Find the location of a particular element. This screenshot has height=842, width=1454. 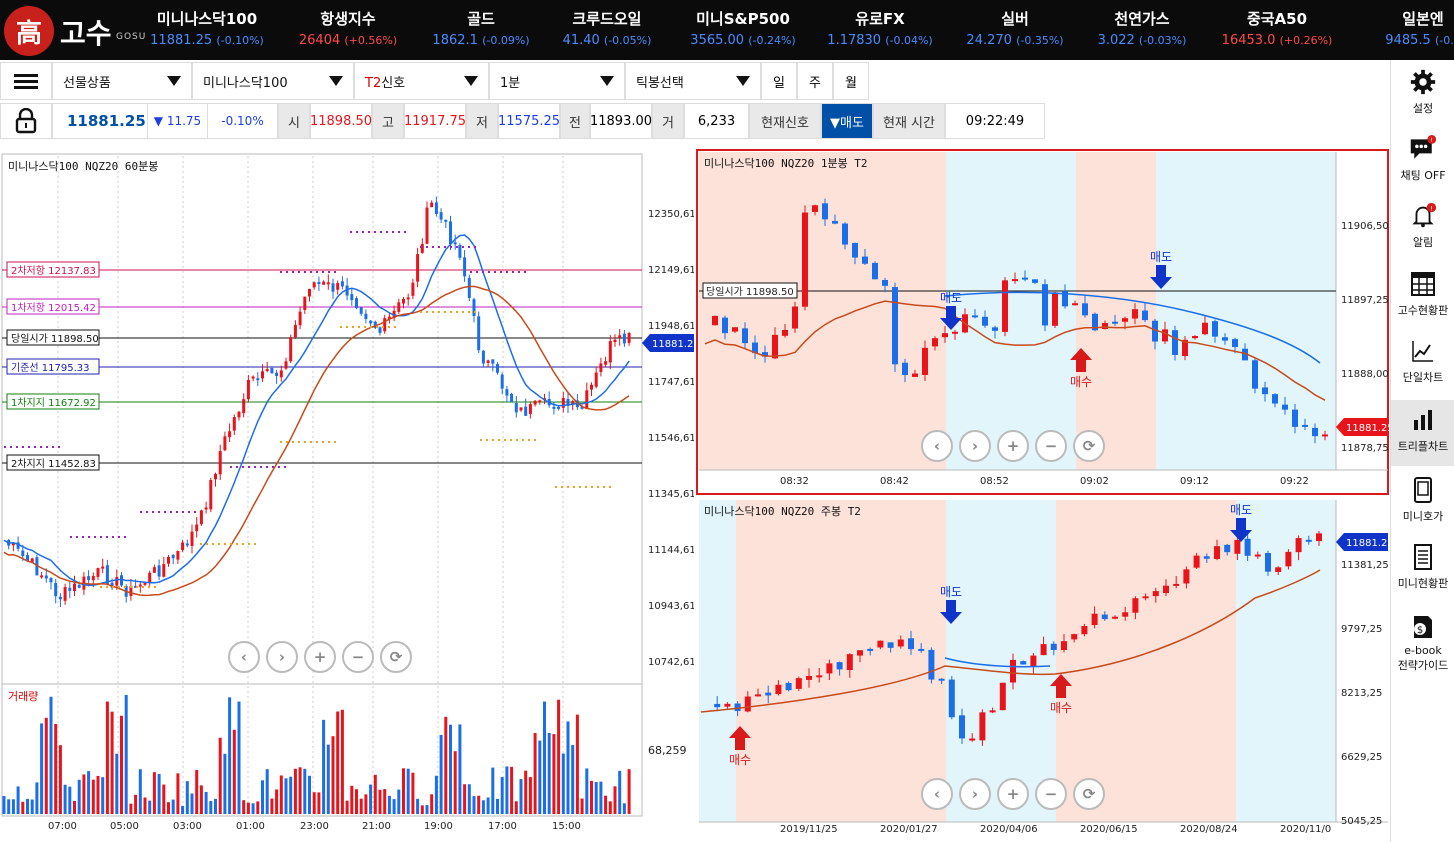

low-value: 11575.25 is located at coordinates (529, 121).